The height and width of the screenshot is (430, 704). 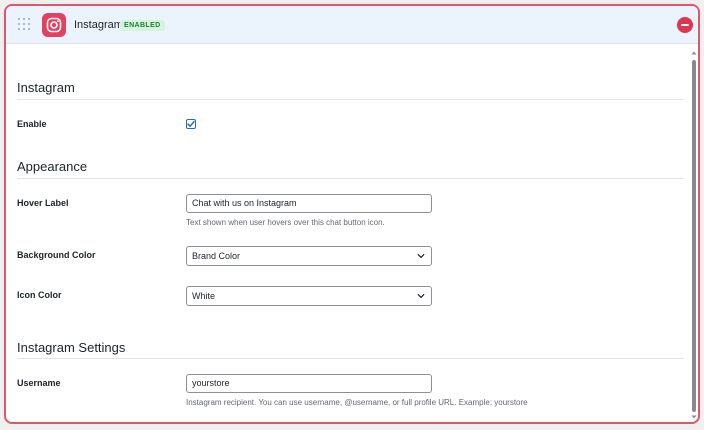 I want to click on section-title-instagram: Instagram, so click(x=46, y=87).